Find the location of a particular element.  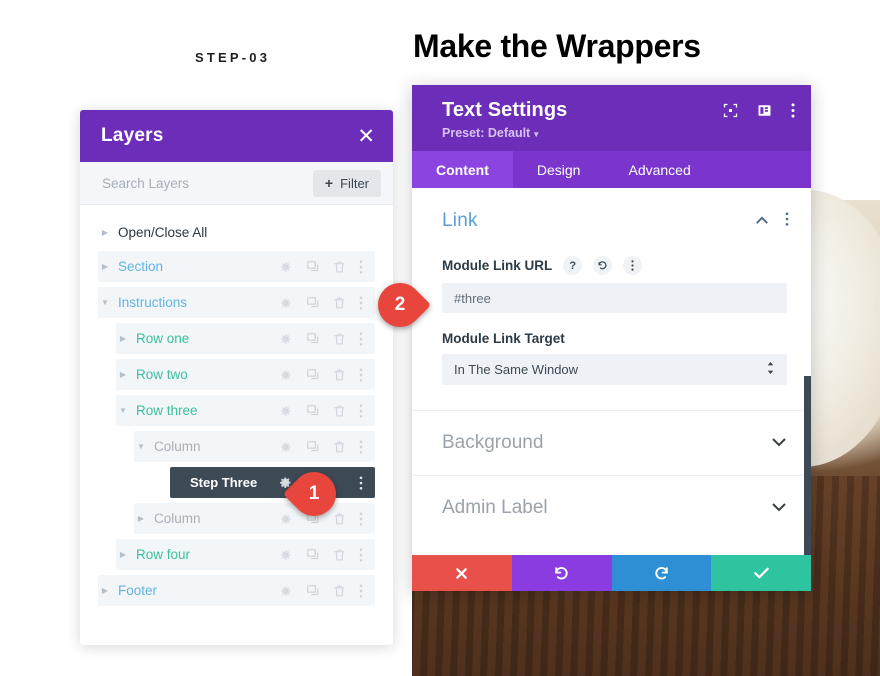

layout-panel-icon is located at coordinates (764, 113).